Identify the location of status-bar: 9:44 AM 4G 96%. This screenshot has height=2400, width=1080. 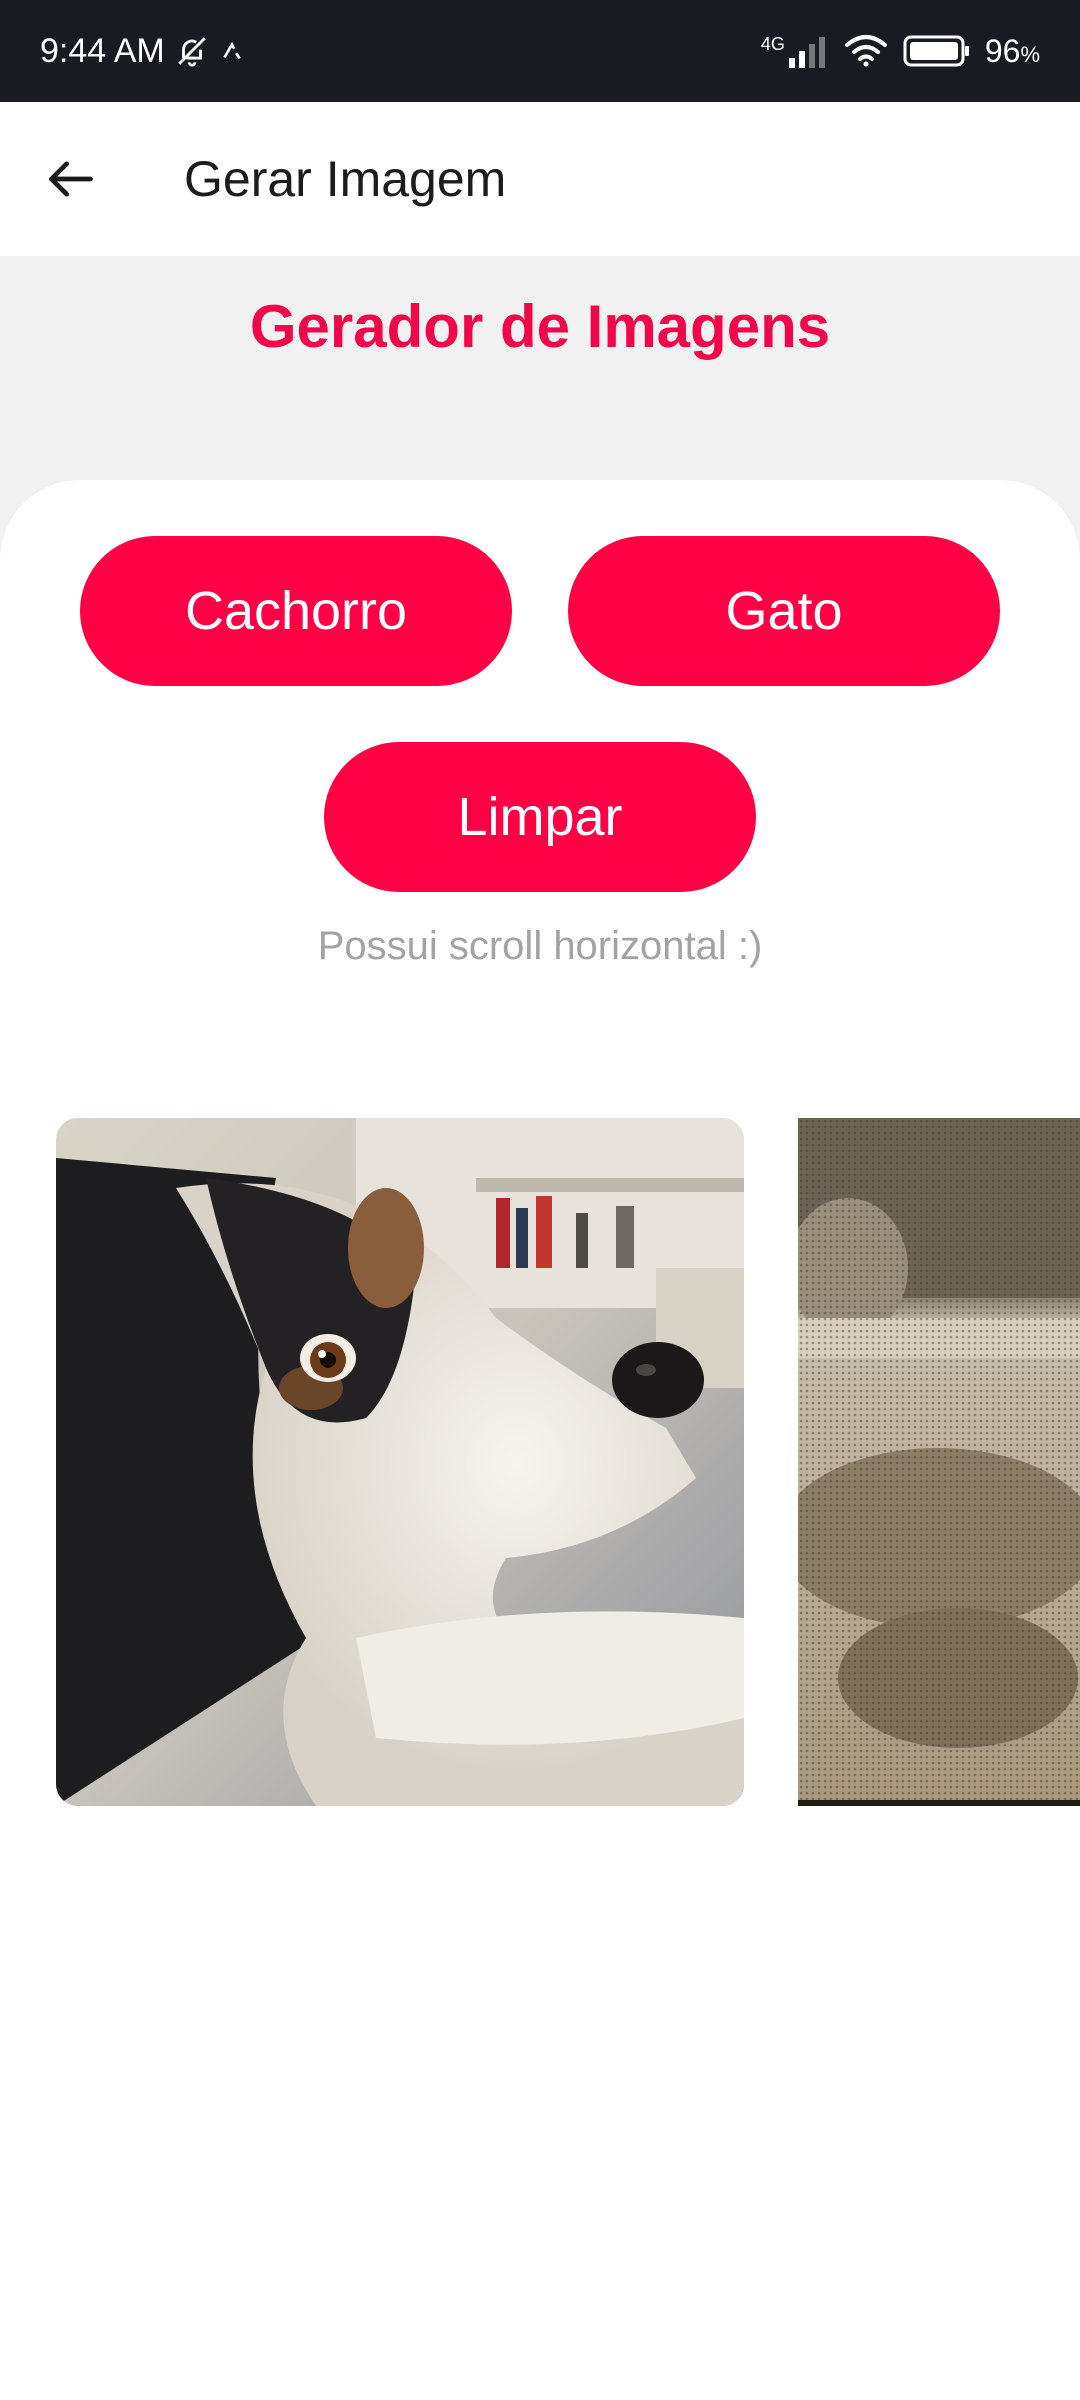
(540, 51).